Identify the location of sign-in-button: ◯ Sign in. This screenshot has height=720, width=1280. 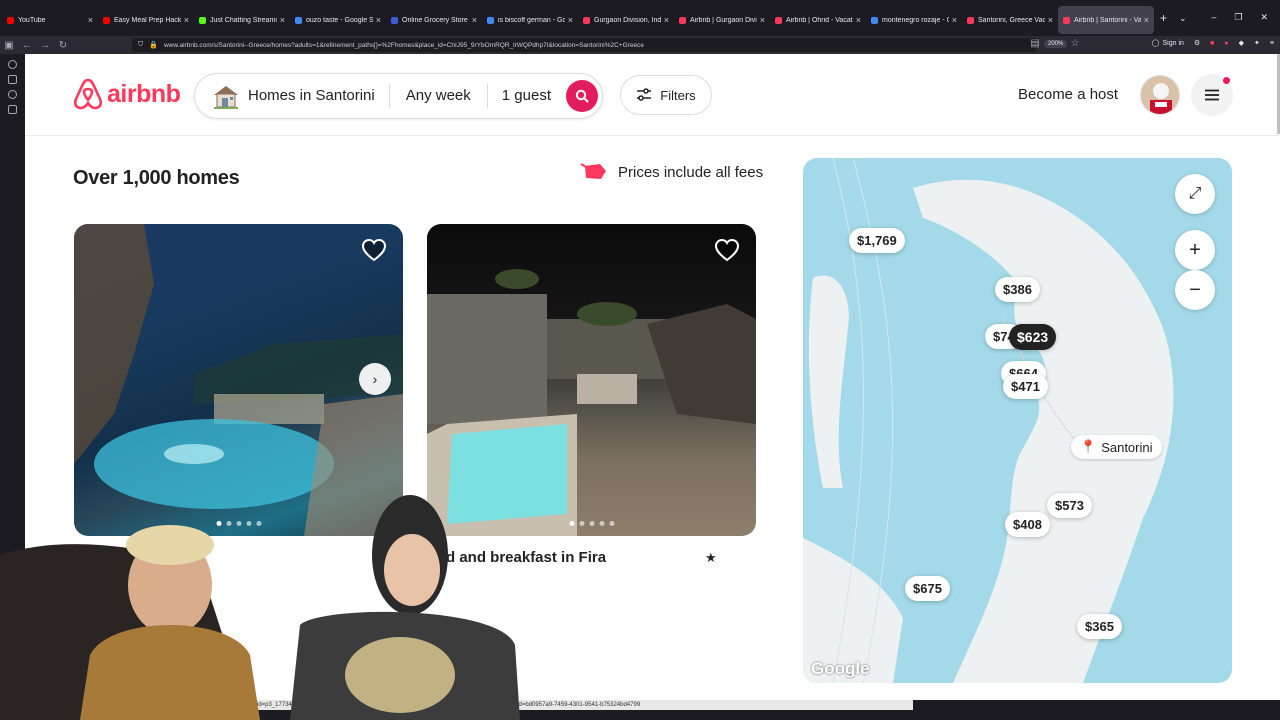
(1168, 43).